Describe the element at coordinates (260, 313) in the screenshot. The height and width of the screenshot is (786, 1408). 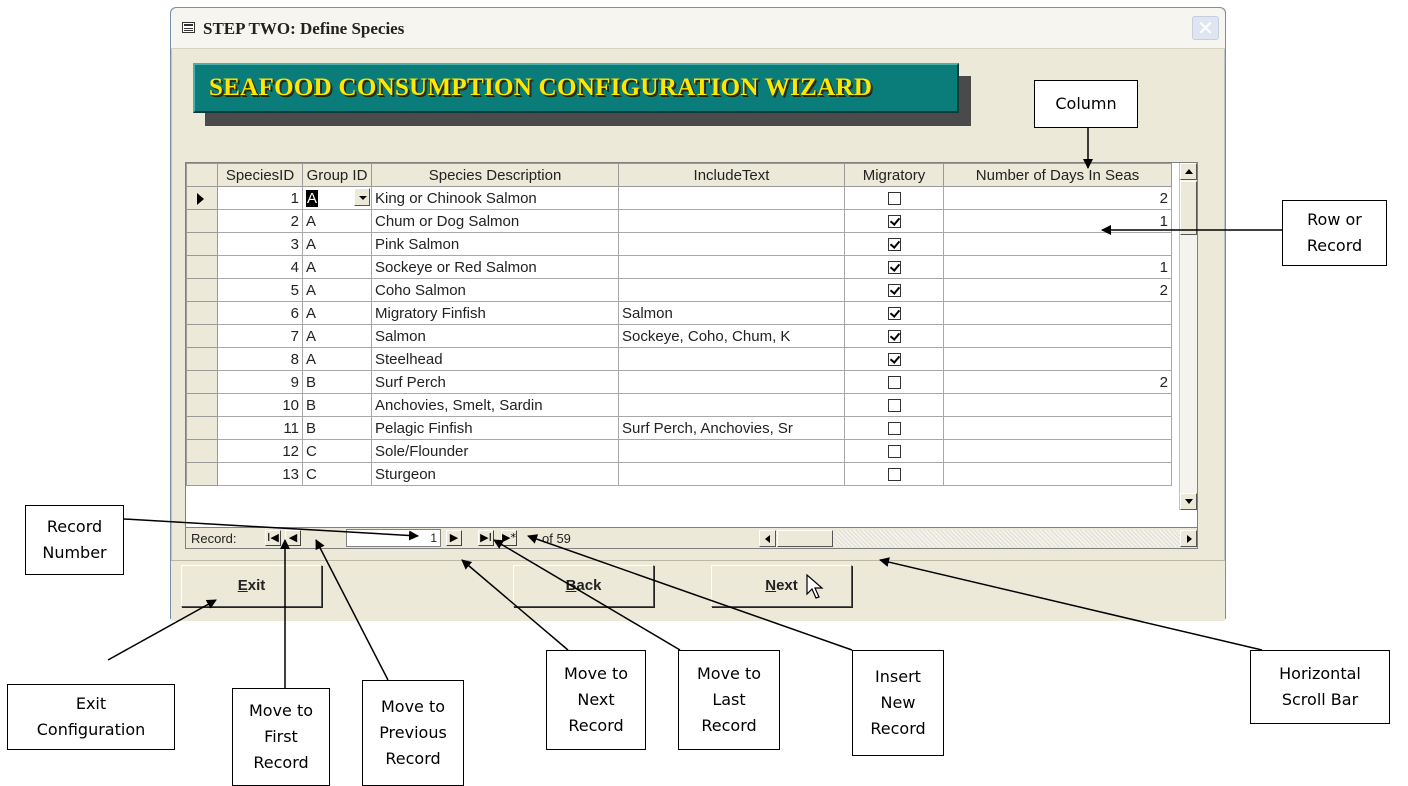
I see `cell-speciesid: 6` at that location.